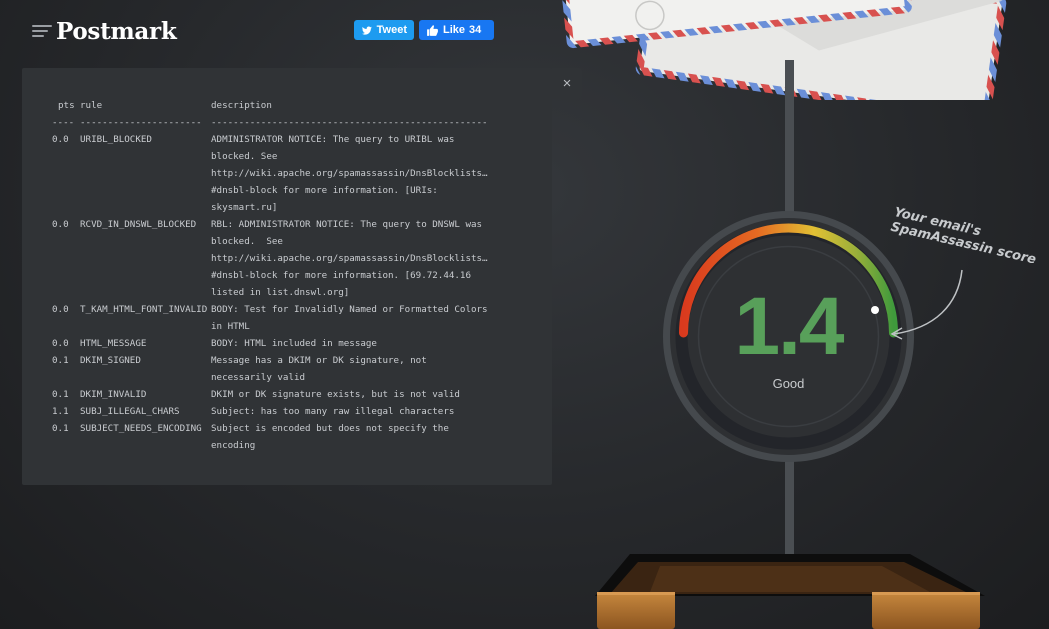 Image resolution: width=1049 pixels, height=629 pixels. I want to click on row-rule: HTML_MESSAGE, so click(113, 343).